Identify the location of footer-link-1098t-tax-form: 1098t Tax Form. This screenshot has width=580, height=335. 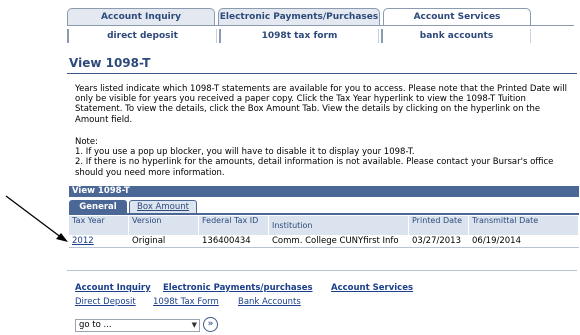
(186, 302).